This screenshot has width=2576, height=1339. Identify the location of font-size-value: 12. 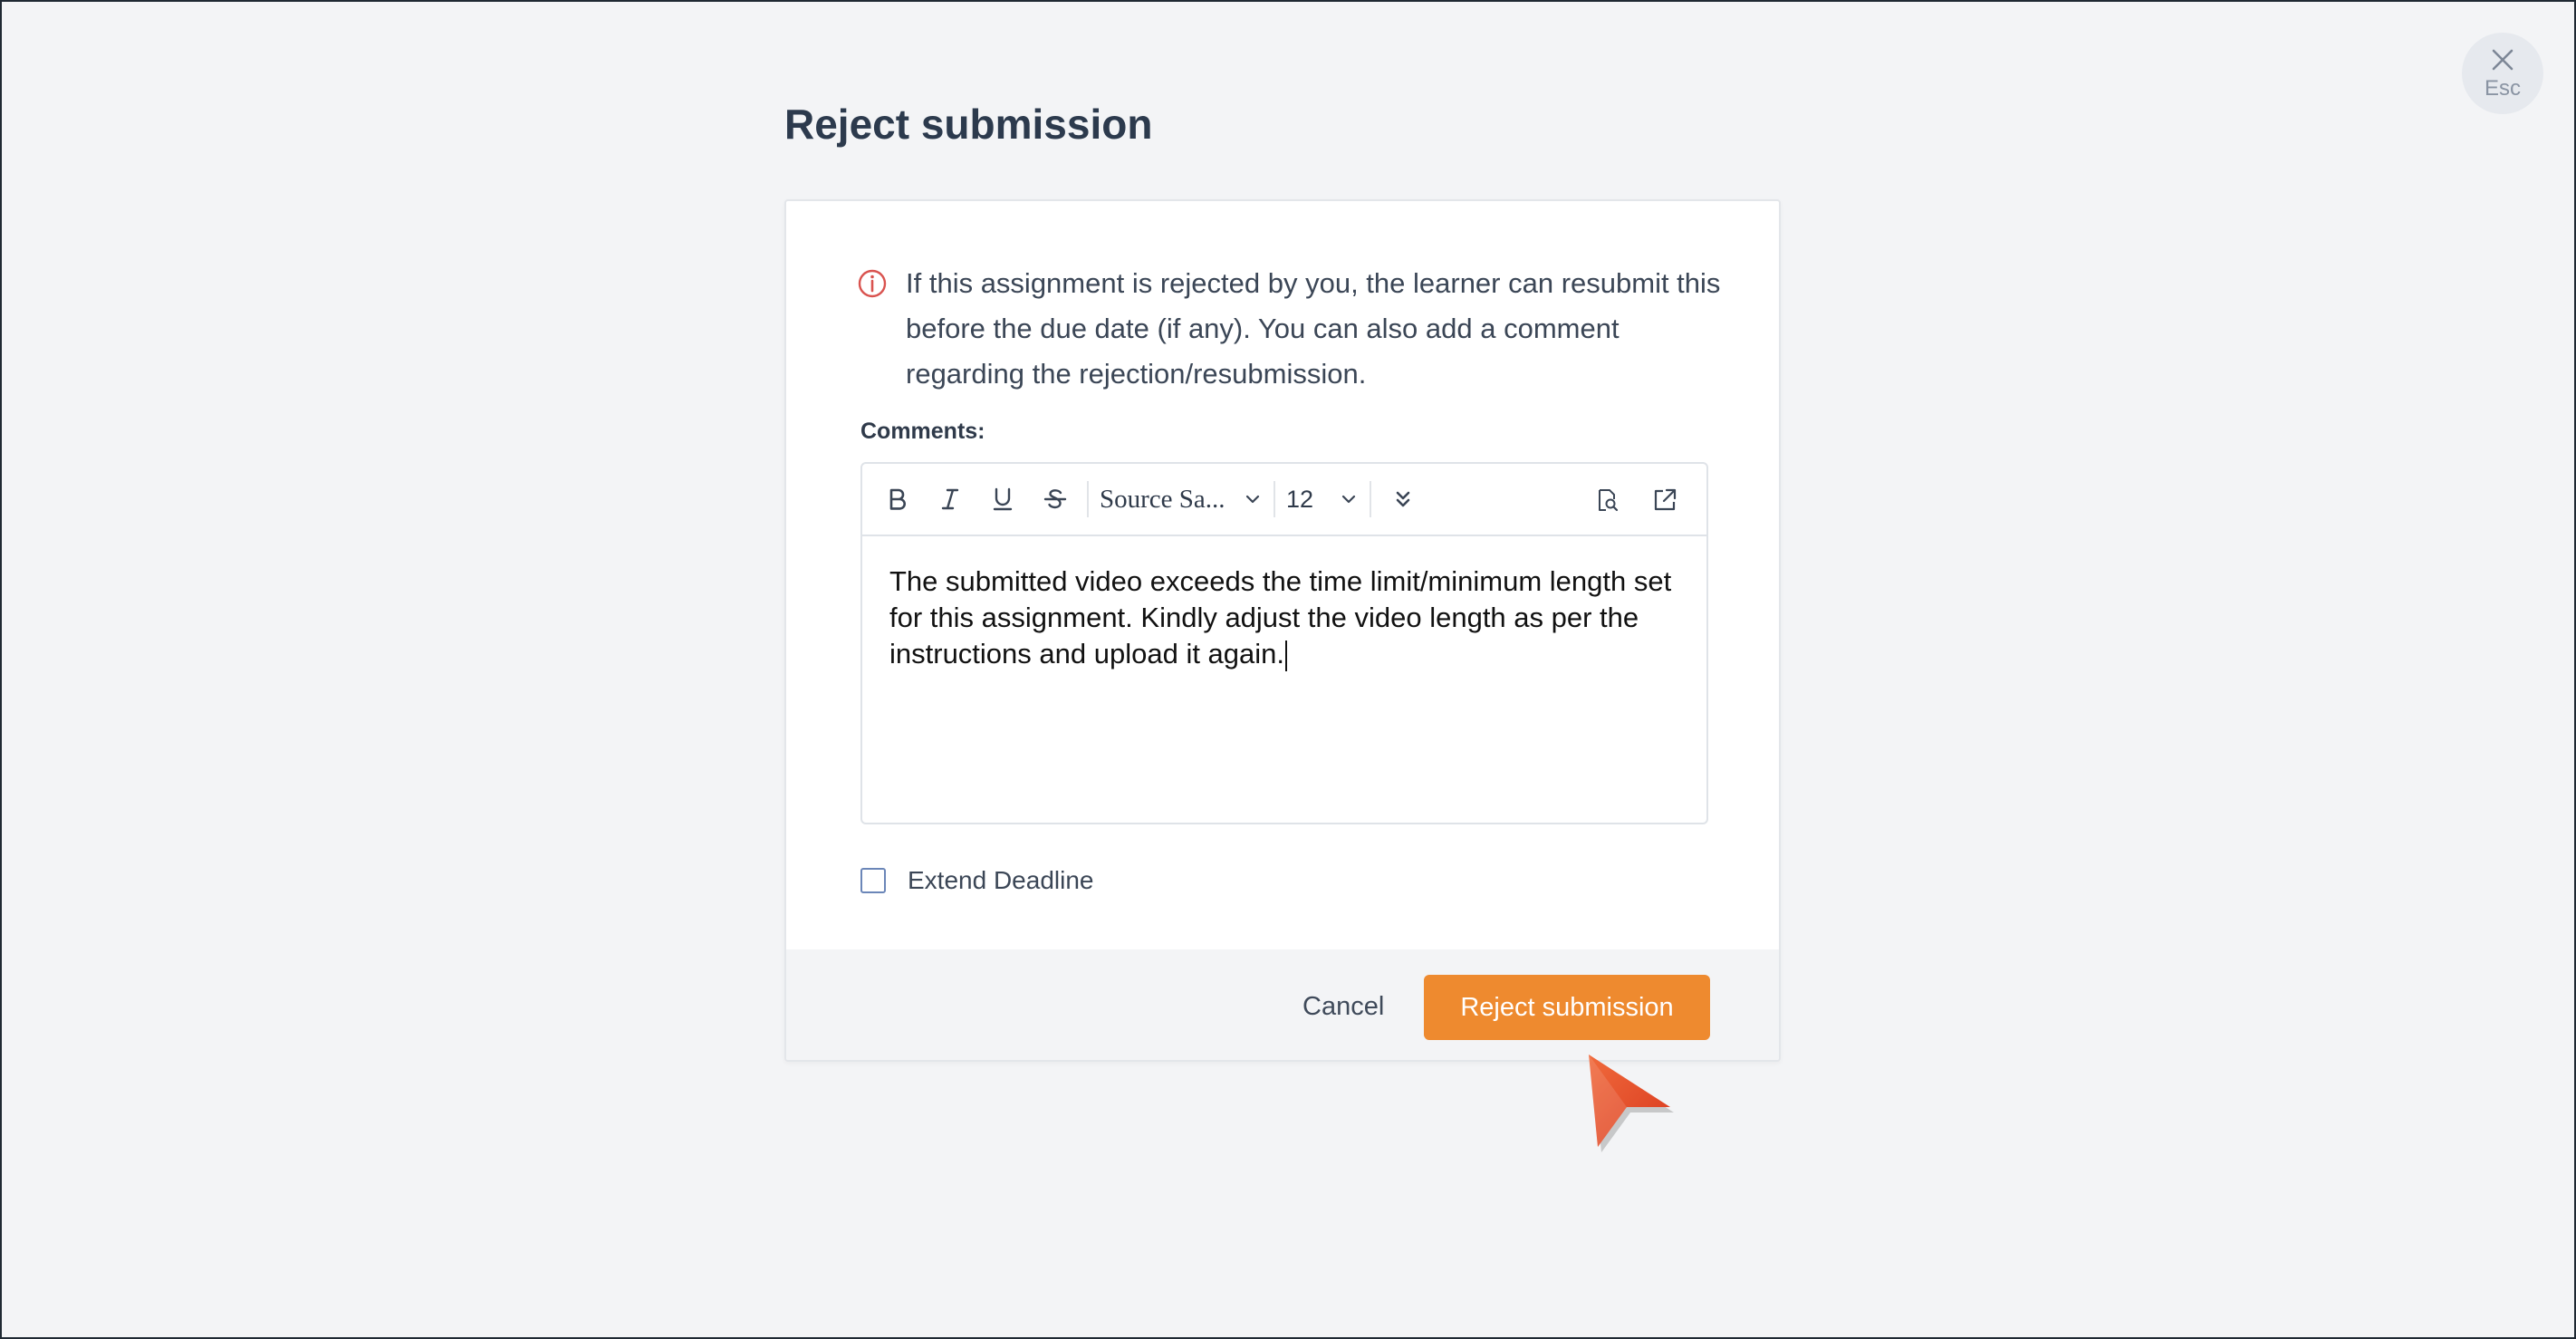
(1300, 499).